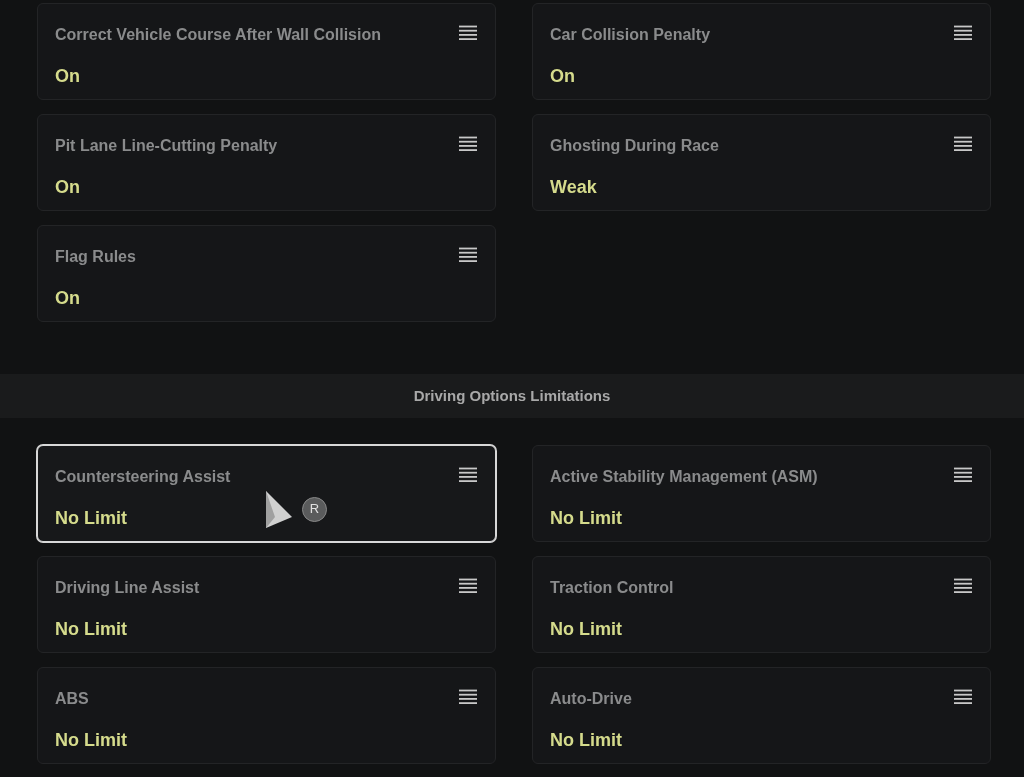  Describe the element at coordinates (761, 162) in the screenshot. I see `setting-card: Ghosting During Race Weak` at that location.